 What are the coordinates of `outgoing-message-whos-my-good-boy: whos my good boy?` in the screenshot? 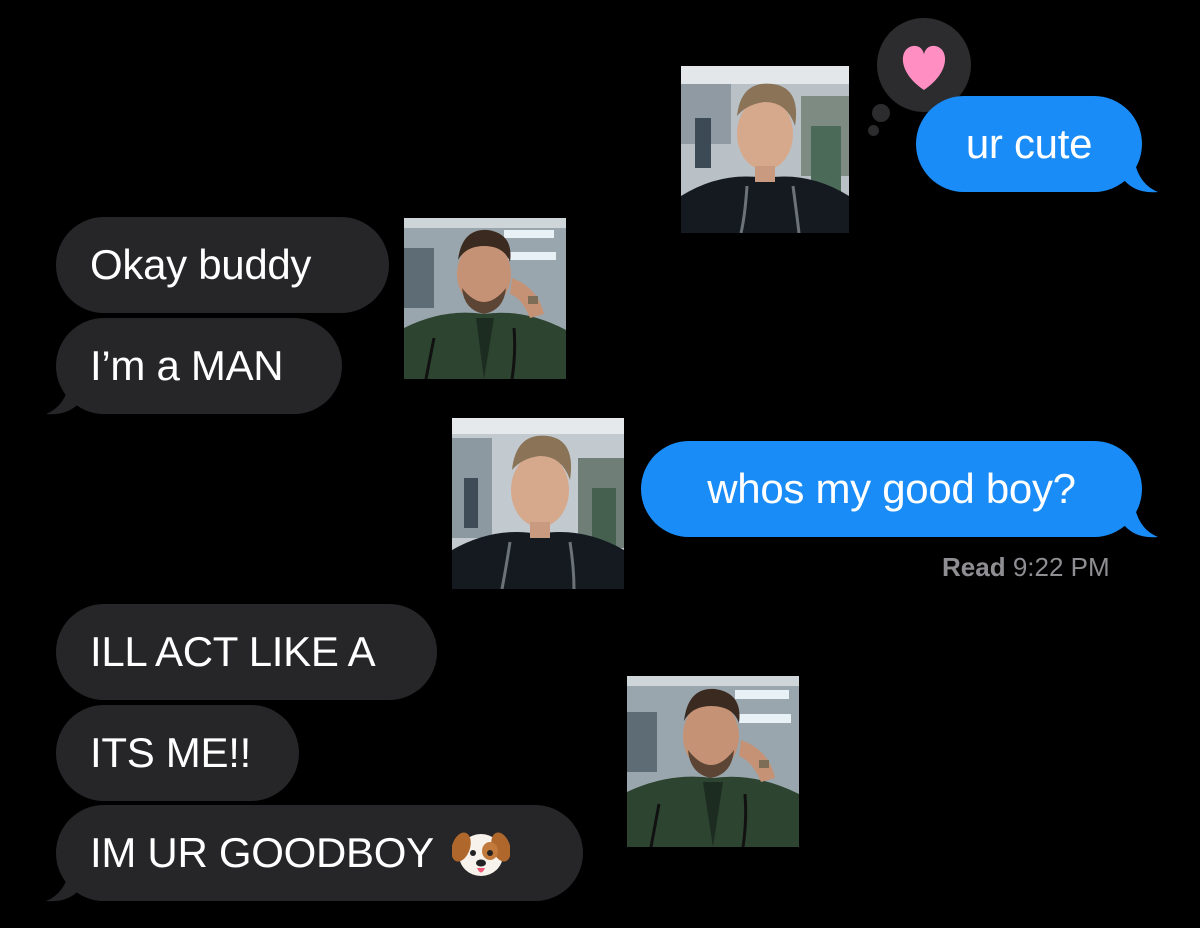 It's located at (891, 489).